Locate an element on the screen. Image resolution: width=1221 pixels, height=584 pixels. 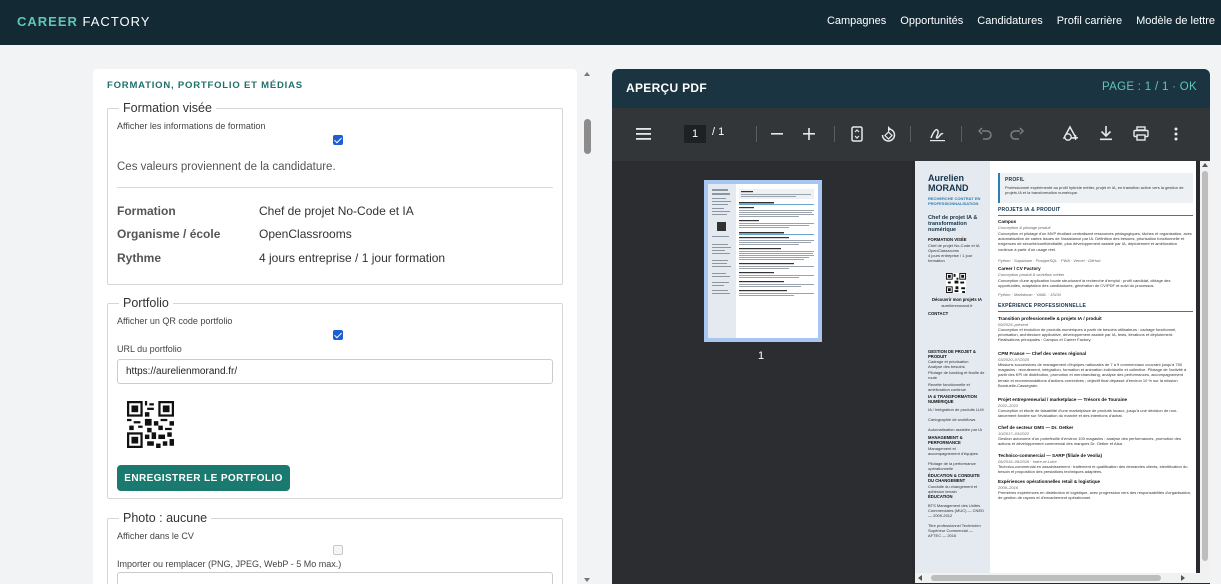
pdf-vertical-thumb is located at coordinates (1205, 366).